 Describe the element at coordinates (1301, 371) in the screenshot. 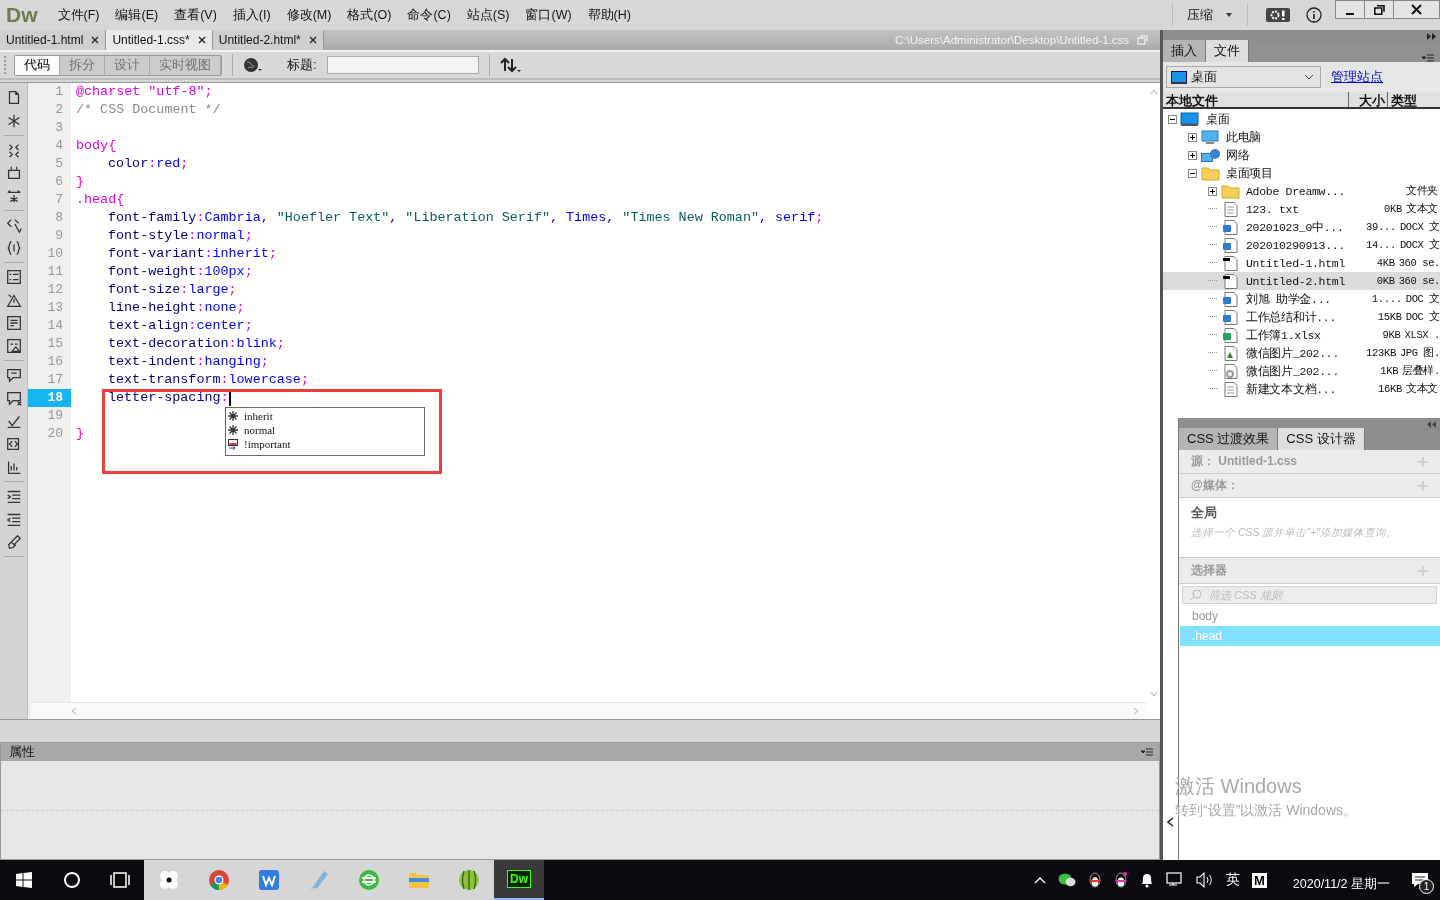

I see `file-row: 微信图片_202... 1KB 层叠样.` at that location.